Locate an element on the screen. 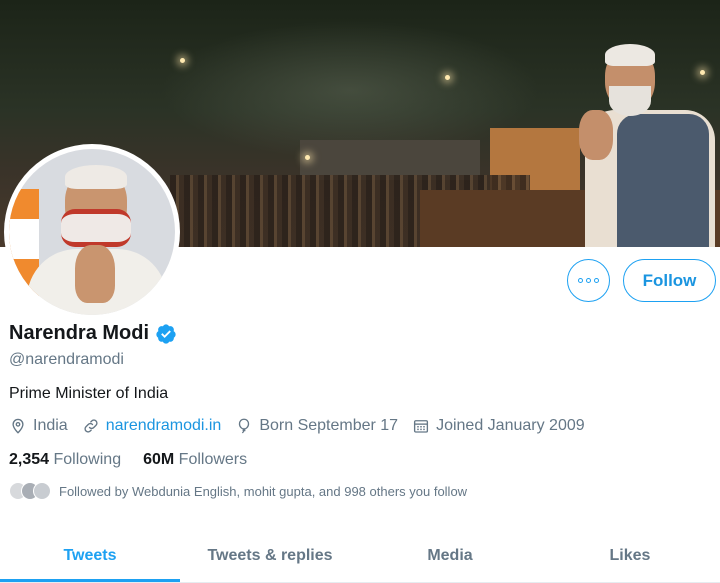  profile-tabs: Tweets Tweets & replies Media Likes is located at coordinates (360, 556).